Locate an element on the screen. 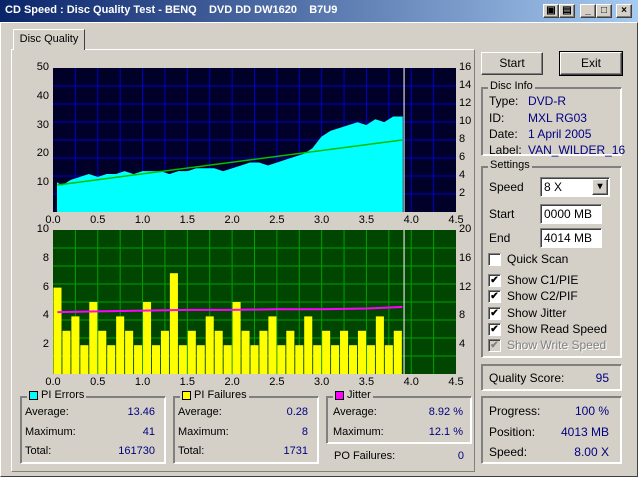  start-mb-input: 0000 MB is located at coordinates (571, 214).